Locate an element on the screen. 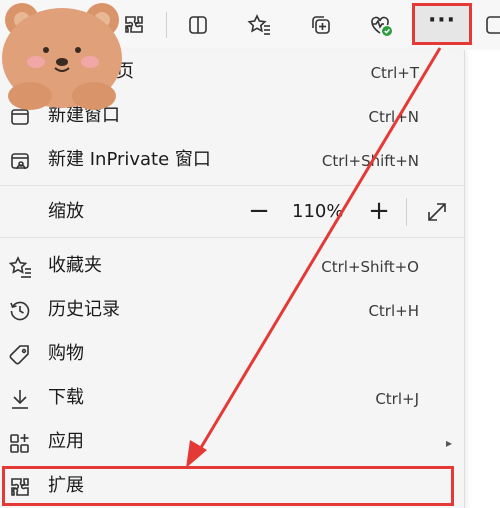 This screenshot has width=500, height=508. shortcut-text: Ctrl+T is located at coordinates (394, 73).